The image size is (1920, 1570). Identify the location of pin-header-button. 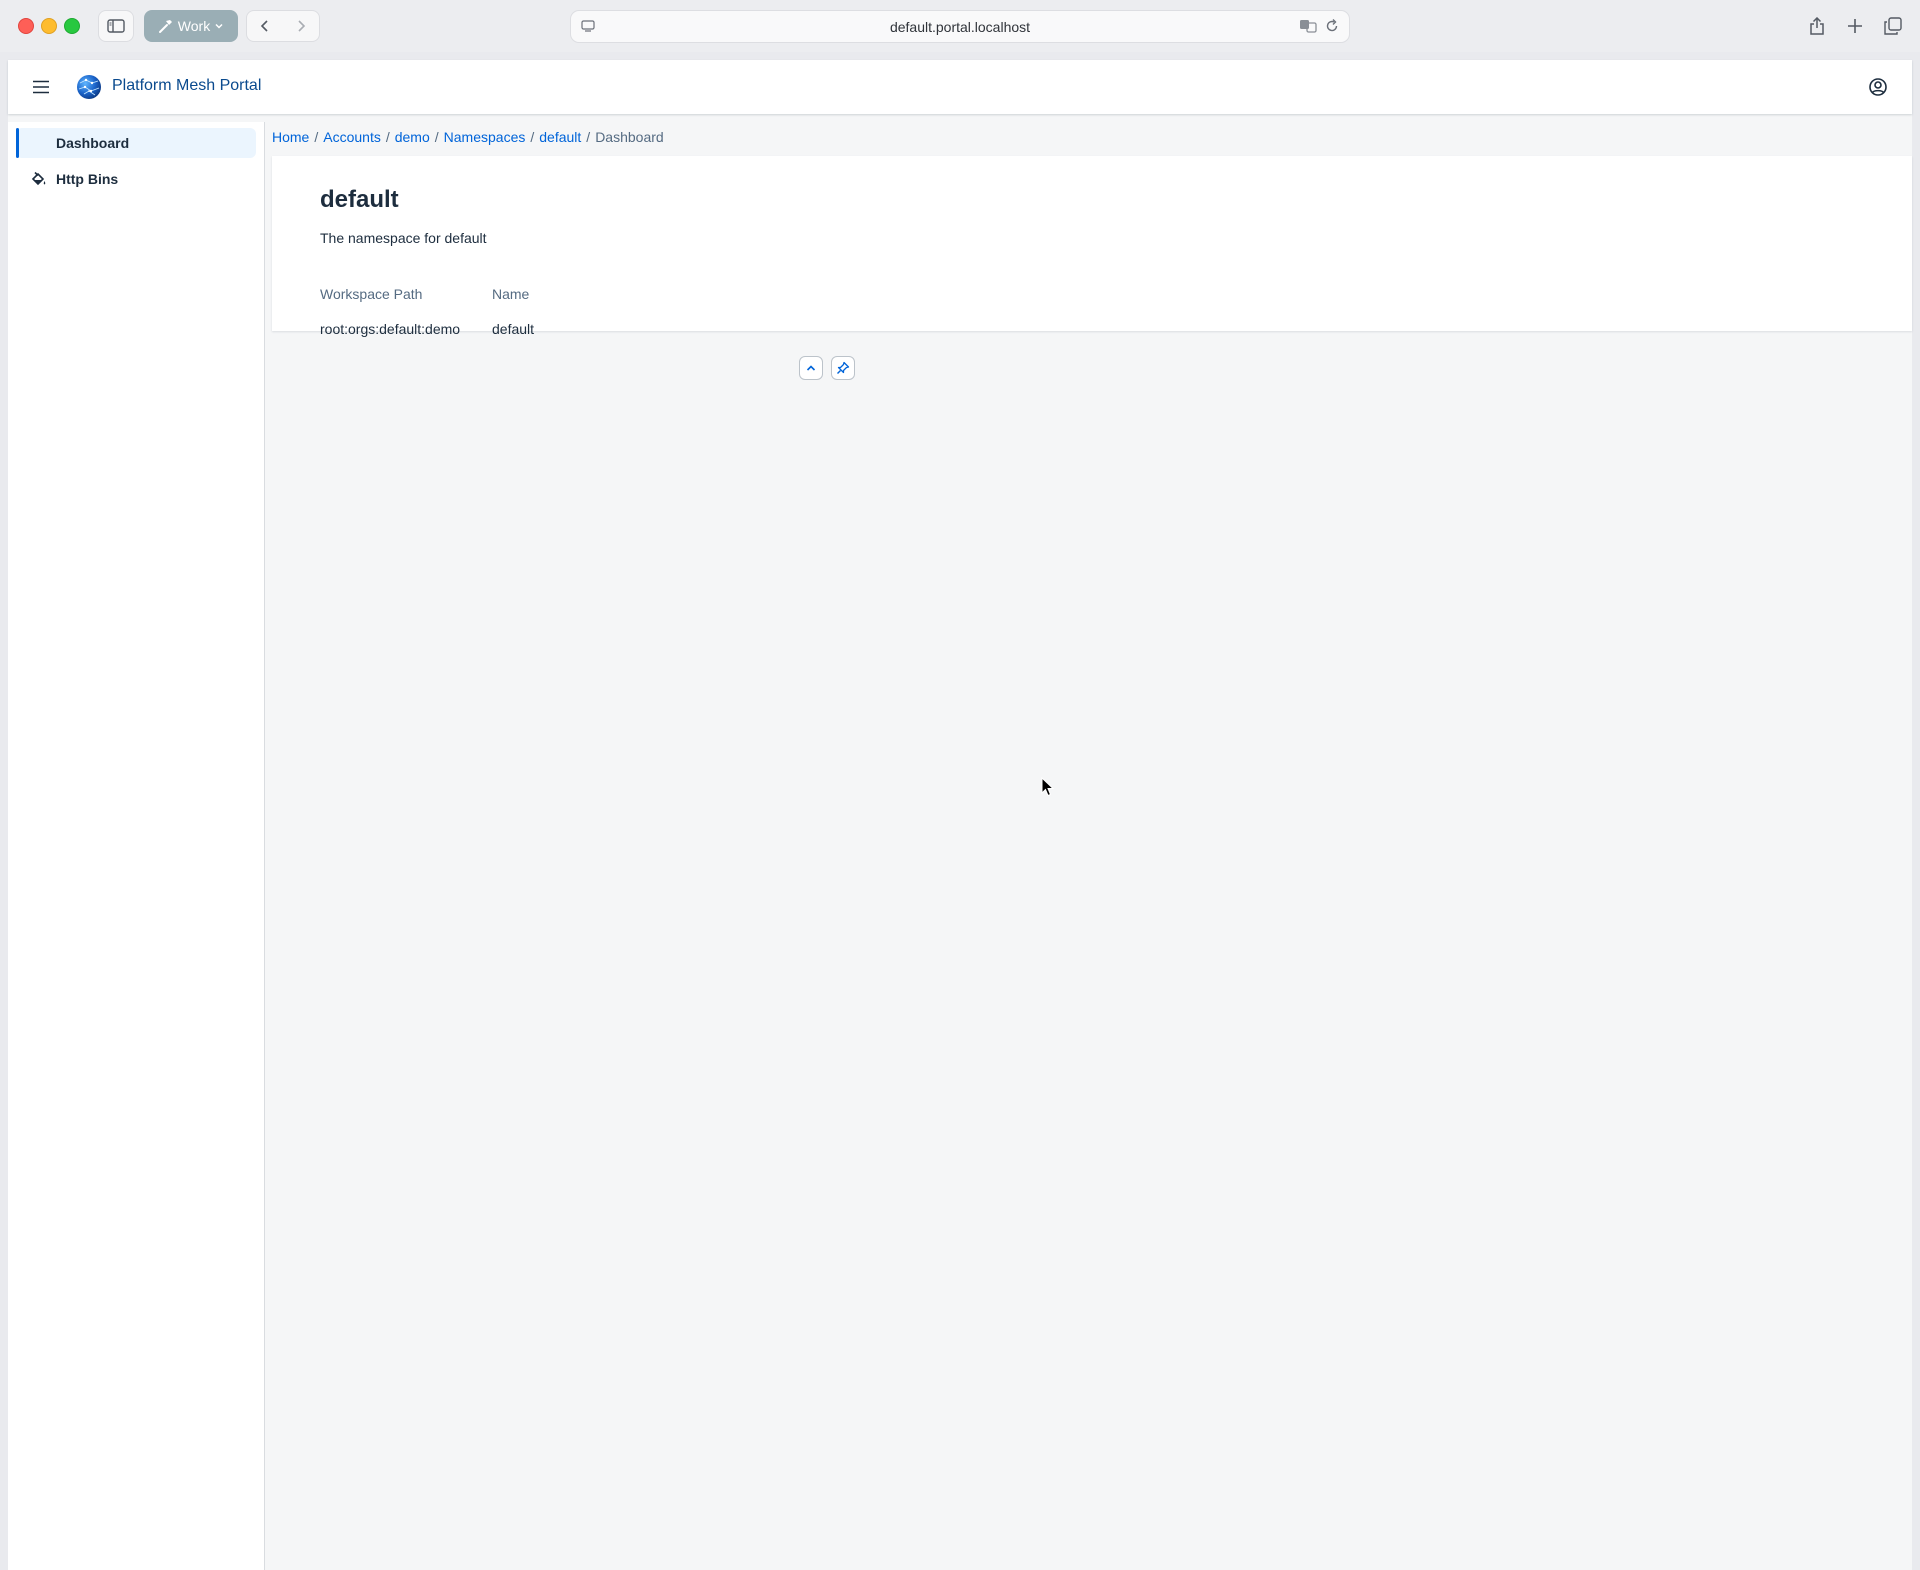
(843, 368).